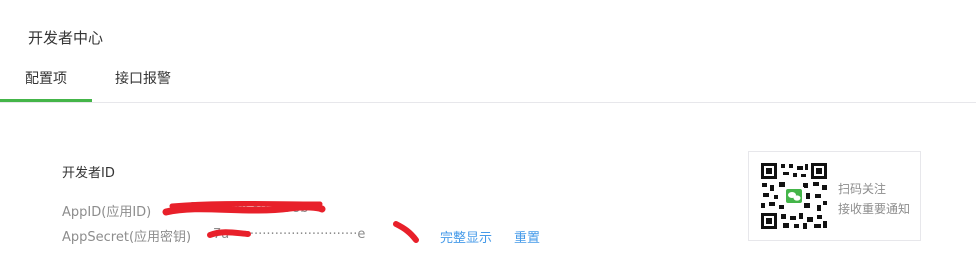  Describe the element at coordinates (466, 236) in the screenshot. I see `show-full-secret-link: 完整显示` at that location.